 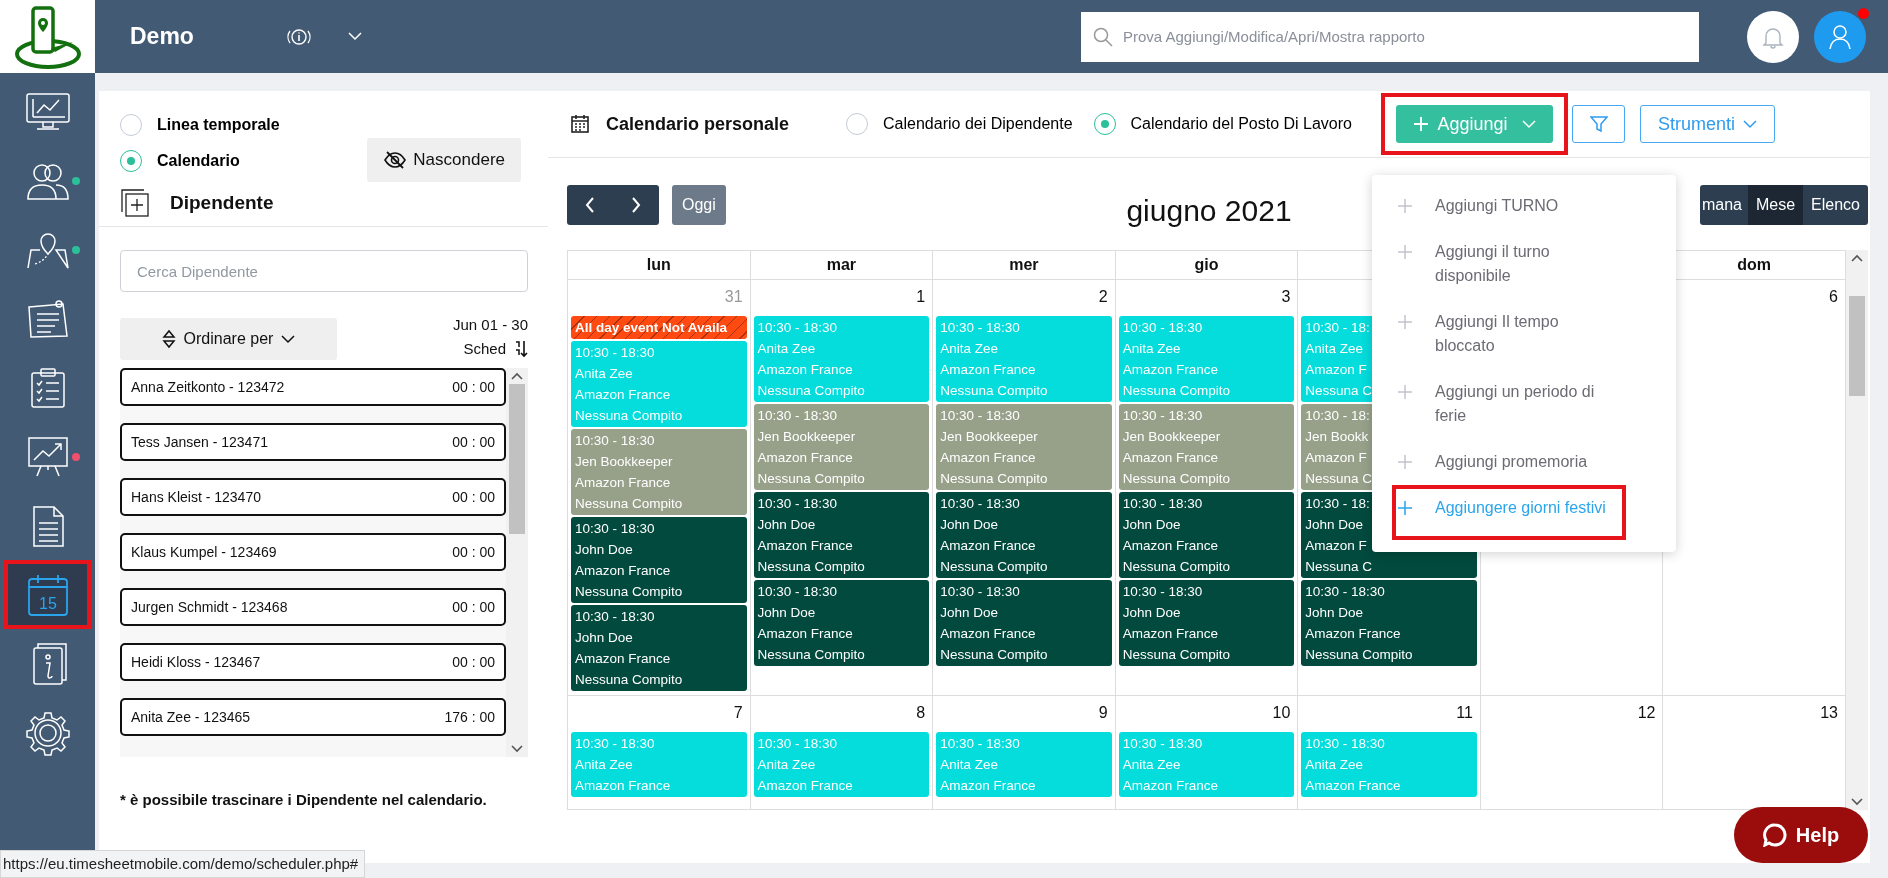 I want to click on date-number: 10, so click(x=1281, y=712).